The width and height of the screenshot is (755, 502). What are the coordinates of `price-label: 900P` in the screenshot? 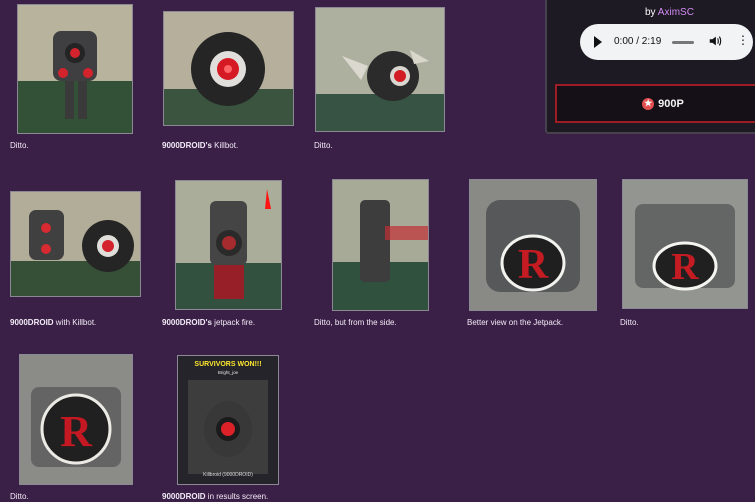 It's located at (671, 103).